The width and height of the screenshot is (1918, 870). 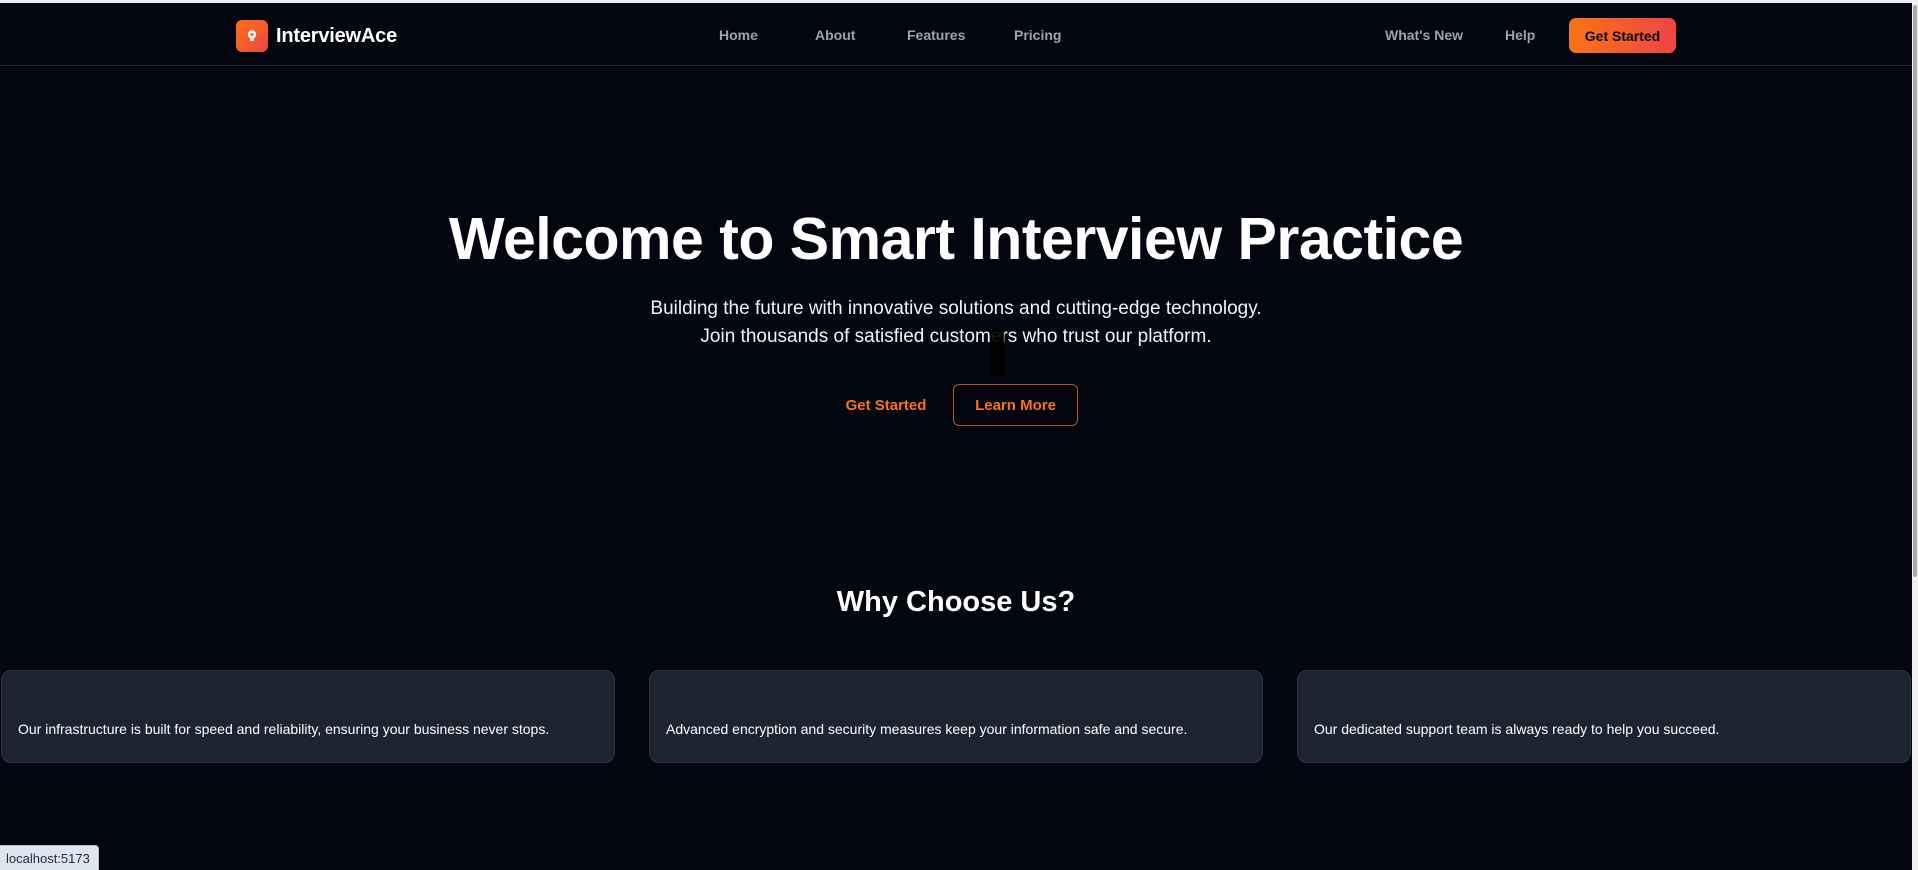 I want to click on get-started-nav-button: Get Started, so click(x=1622, y=35).